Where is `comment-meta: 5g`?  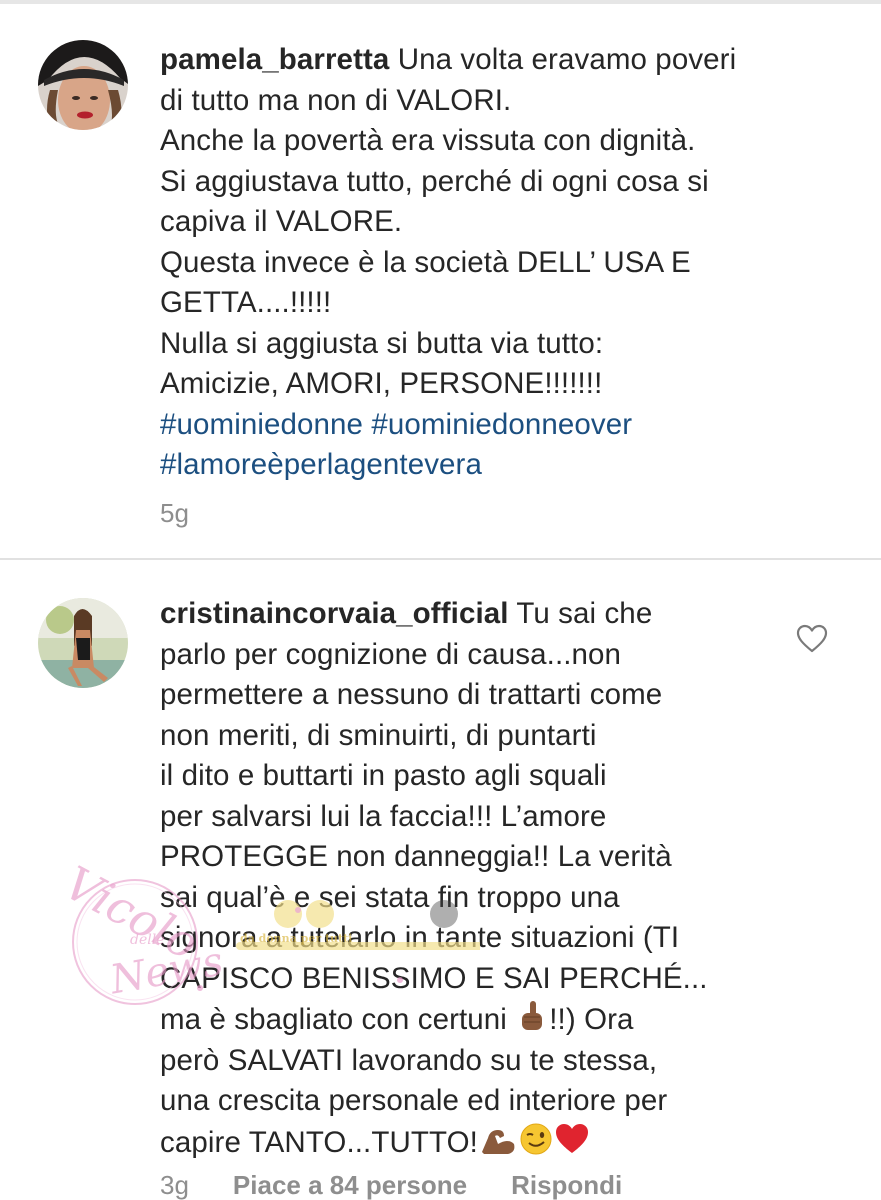 comment-meta: 5g is located at coordinates (174, 513).